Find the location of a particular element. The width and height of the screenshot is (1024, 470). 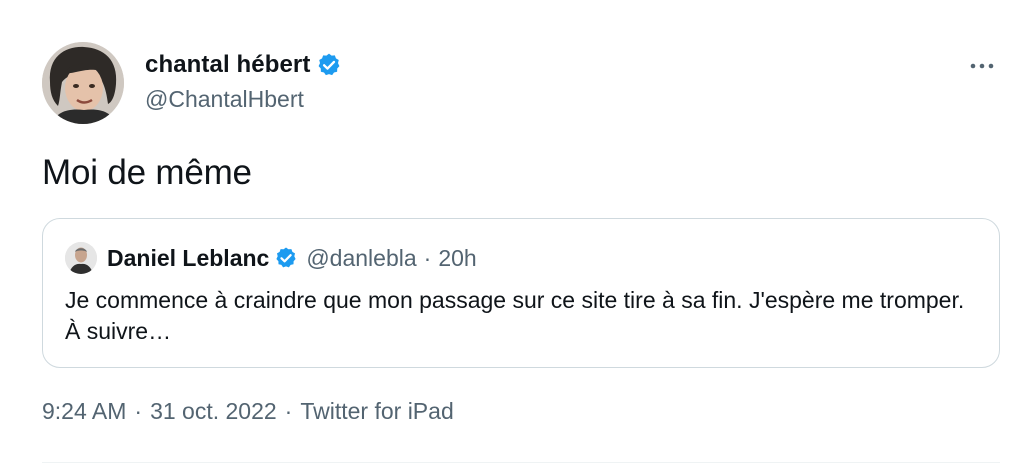

verified-badge-icon is located at coordinates (329, 65).